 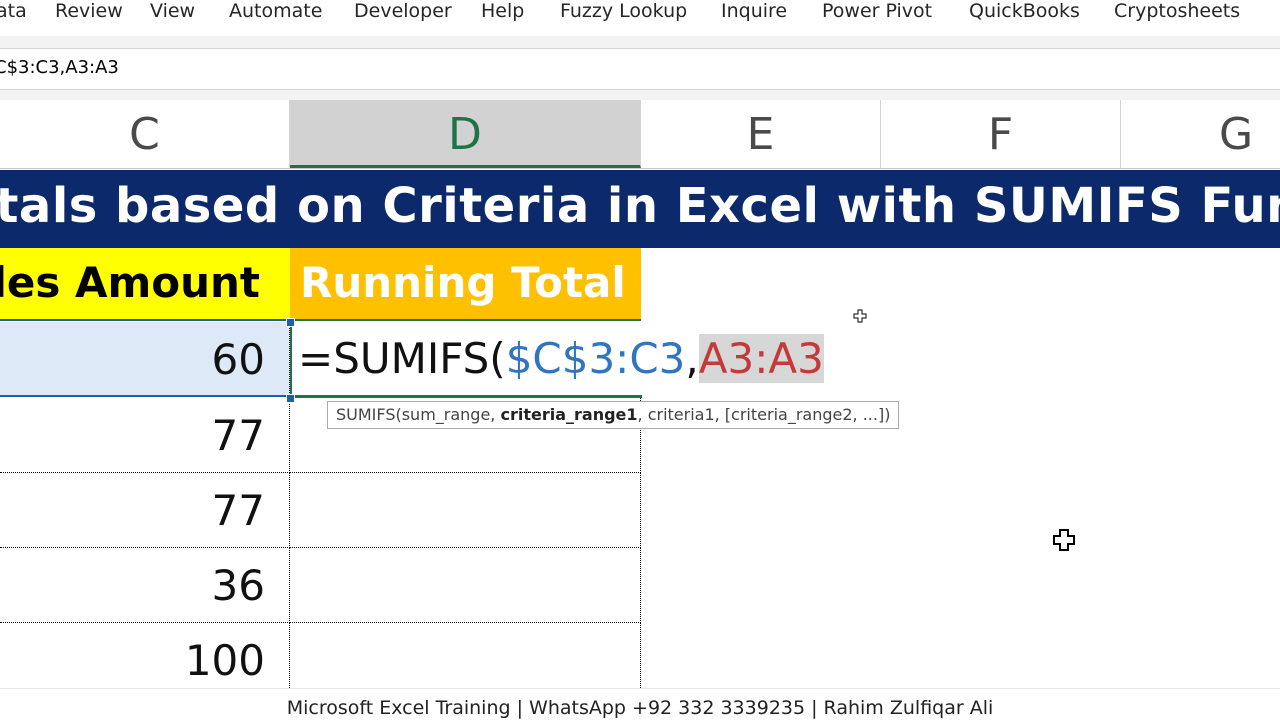 I want to click on tab-power-pivot: Power Pivot, so click(x=877, y=12).